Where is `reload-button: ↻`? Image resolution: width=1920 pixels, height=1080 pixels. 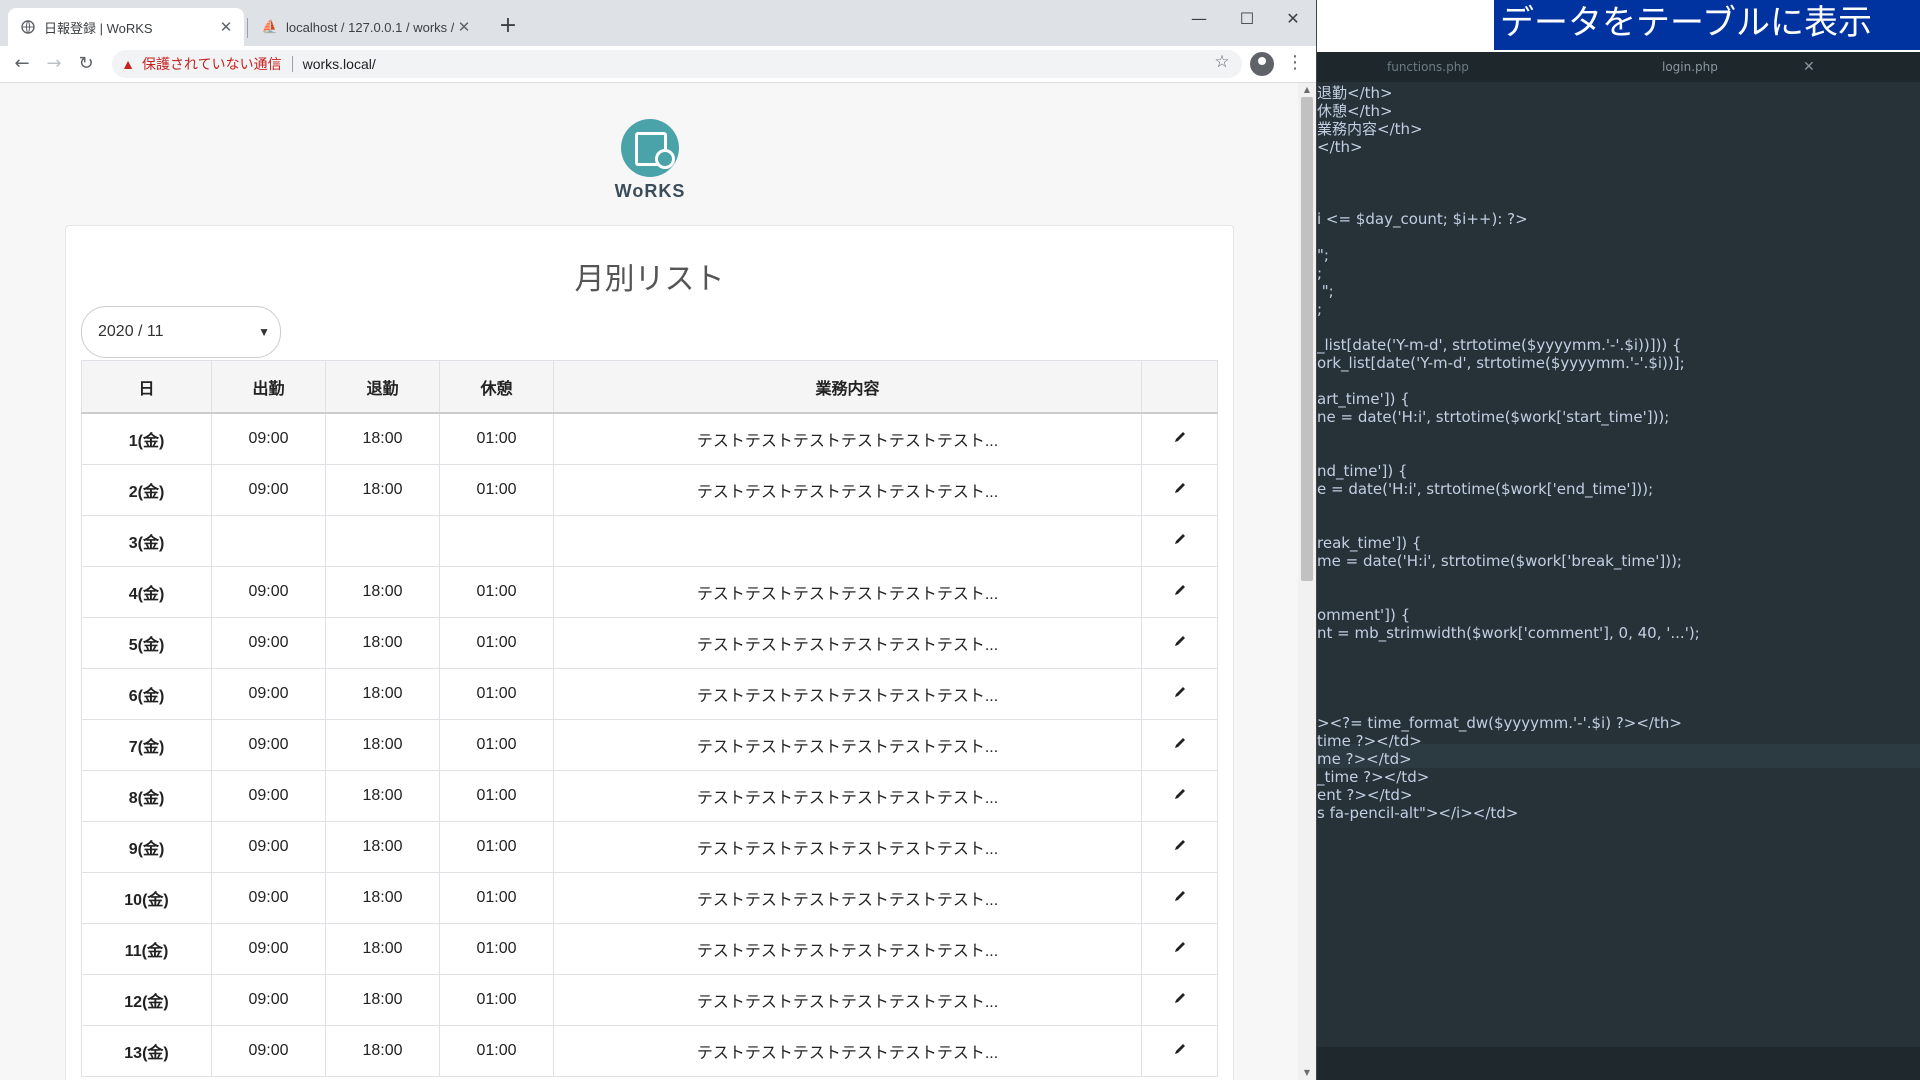
reload-button: ↻ is located at coordinates (86, 64).